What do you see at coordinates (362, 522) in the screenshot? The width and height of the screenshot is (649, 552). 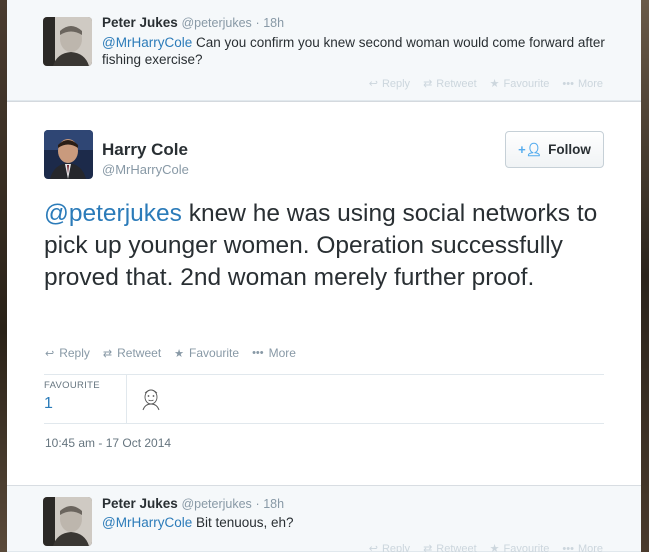 I see `tweet-text: @MrHarryCole Bit tenuous, eh?` at bounding box center [362, 522].